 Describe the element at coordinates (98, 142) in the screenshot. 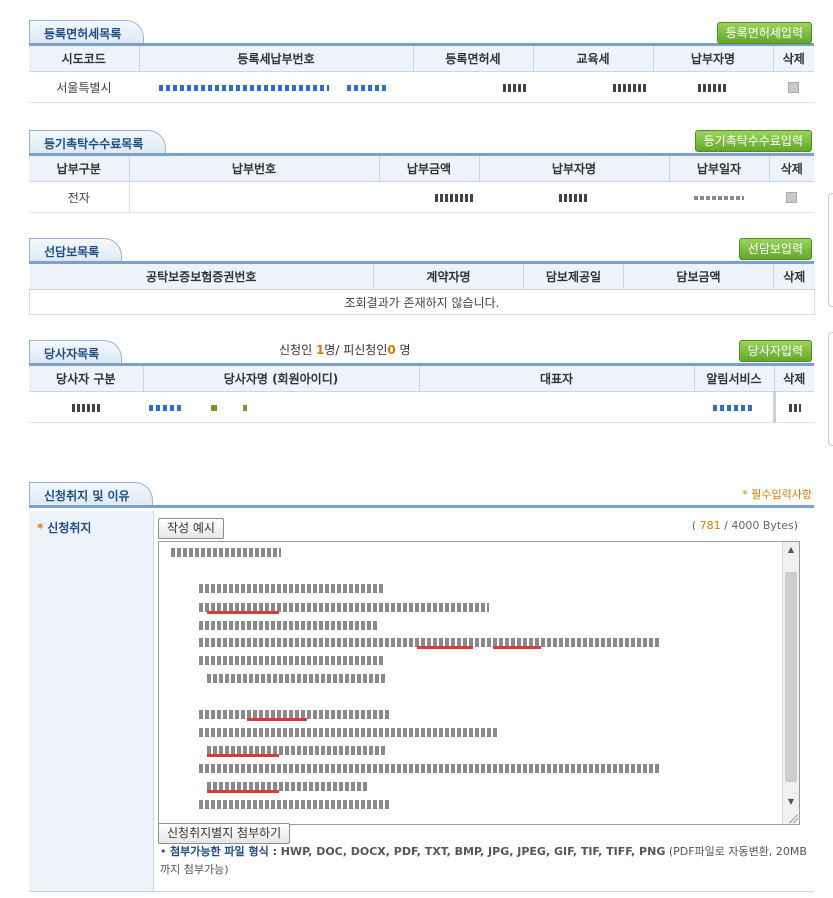

I see `fee-title: 등기촉탁수수료목록` at that location.